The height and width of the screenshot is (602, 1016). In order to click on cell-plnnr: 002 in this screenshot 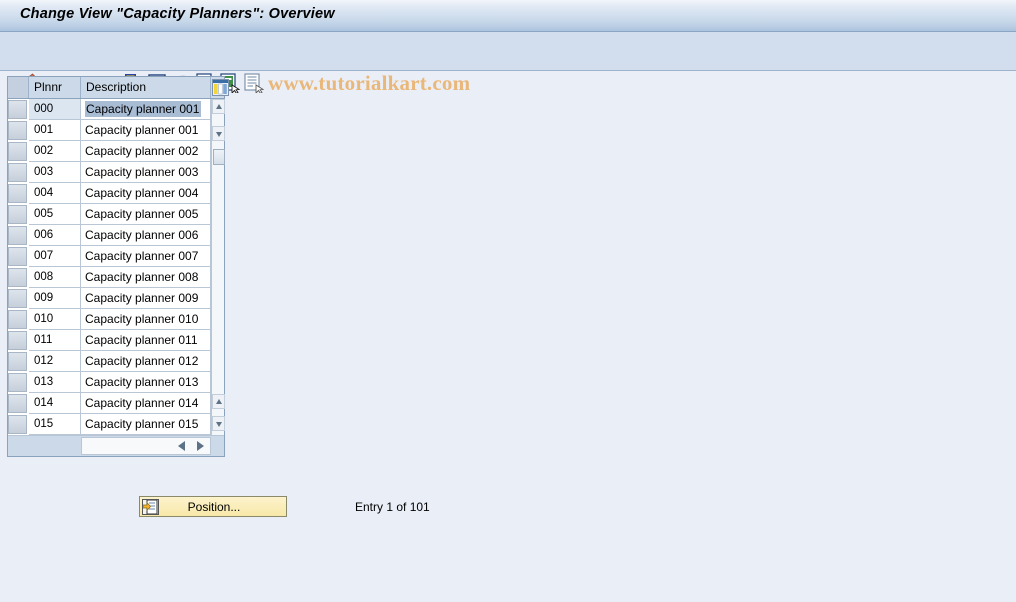, I will do `click(55, 151)`.